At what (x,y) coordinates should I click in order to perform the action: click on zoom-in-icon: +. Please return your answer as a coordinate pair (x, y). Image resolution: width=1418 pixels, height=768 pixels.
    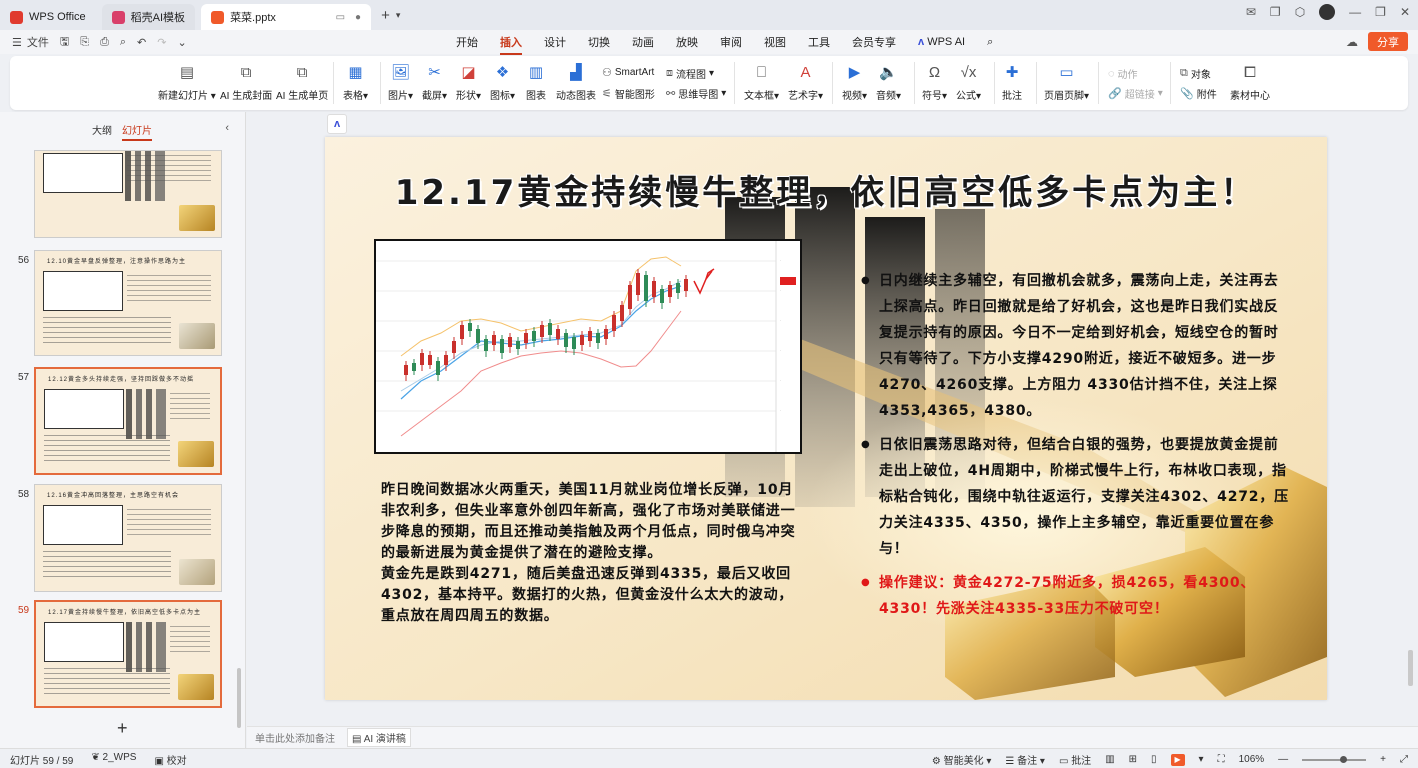
    Looking at the image, I should click on (1383, 759).